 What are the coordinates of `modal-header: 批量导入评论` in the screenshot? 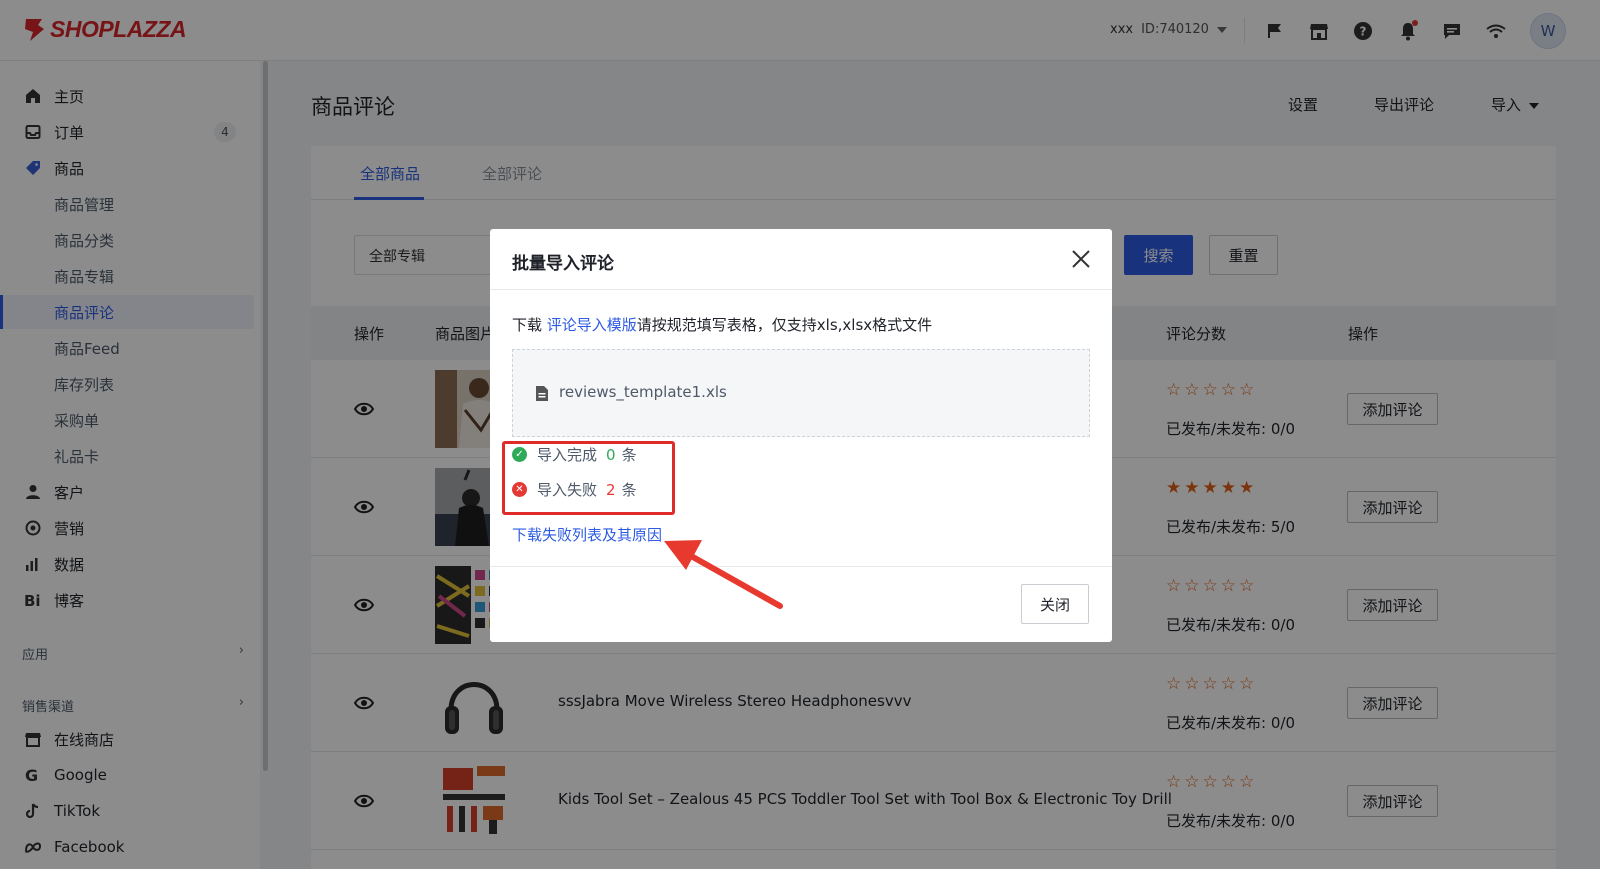 It's located at (801, 259).